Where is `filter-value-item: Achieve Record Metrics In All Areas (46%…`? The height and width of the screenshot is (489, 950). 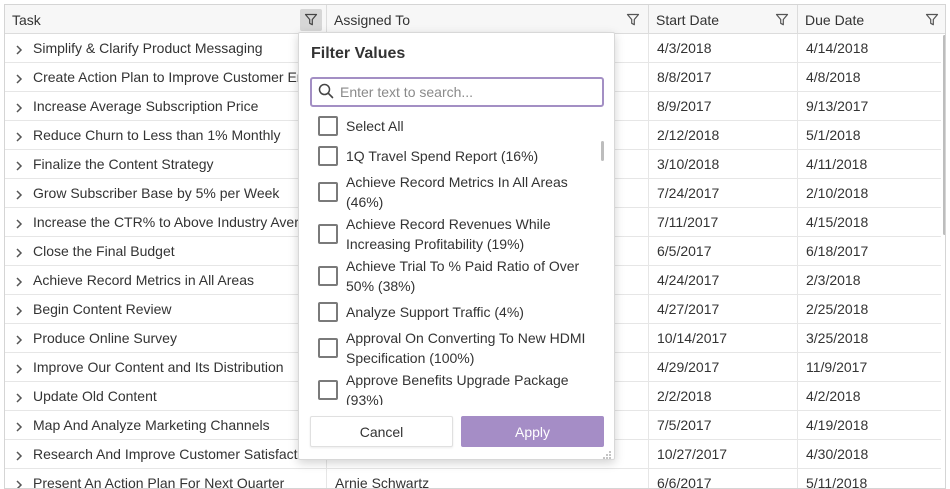
filter-value-item: Achieve Record Metrics In All Areas (46%… is located at coordinates (453, 192).